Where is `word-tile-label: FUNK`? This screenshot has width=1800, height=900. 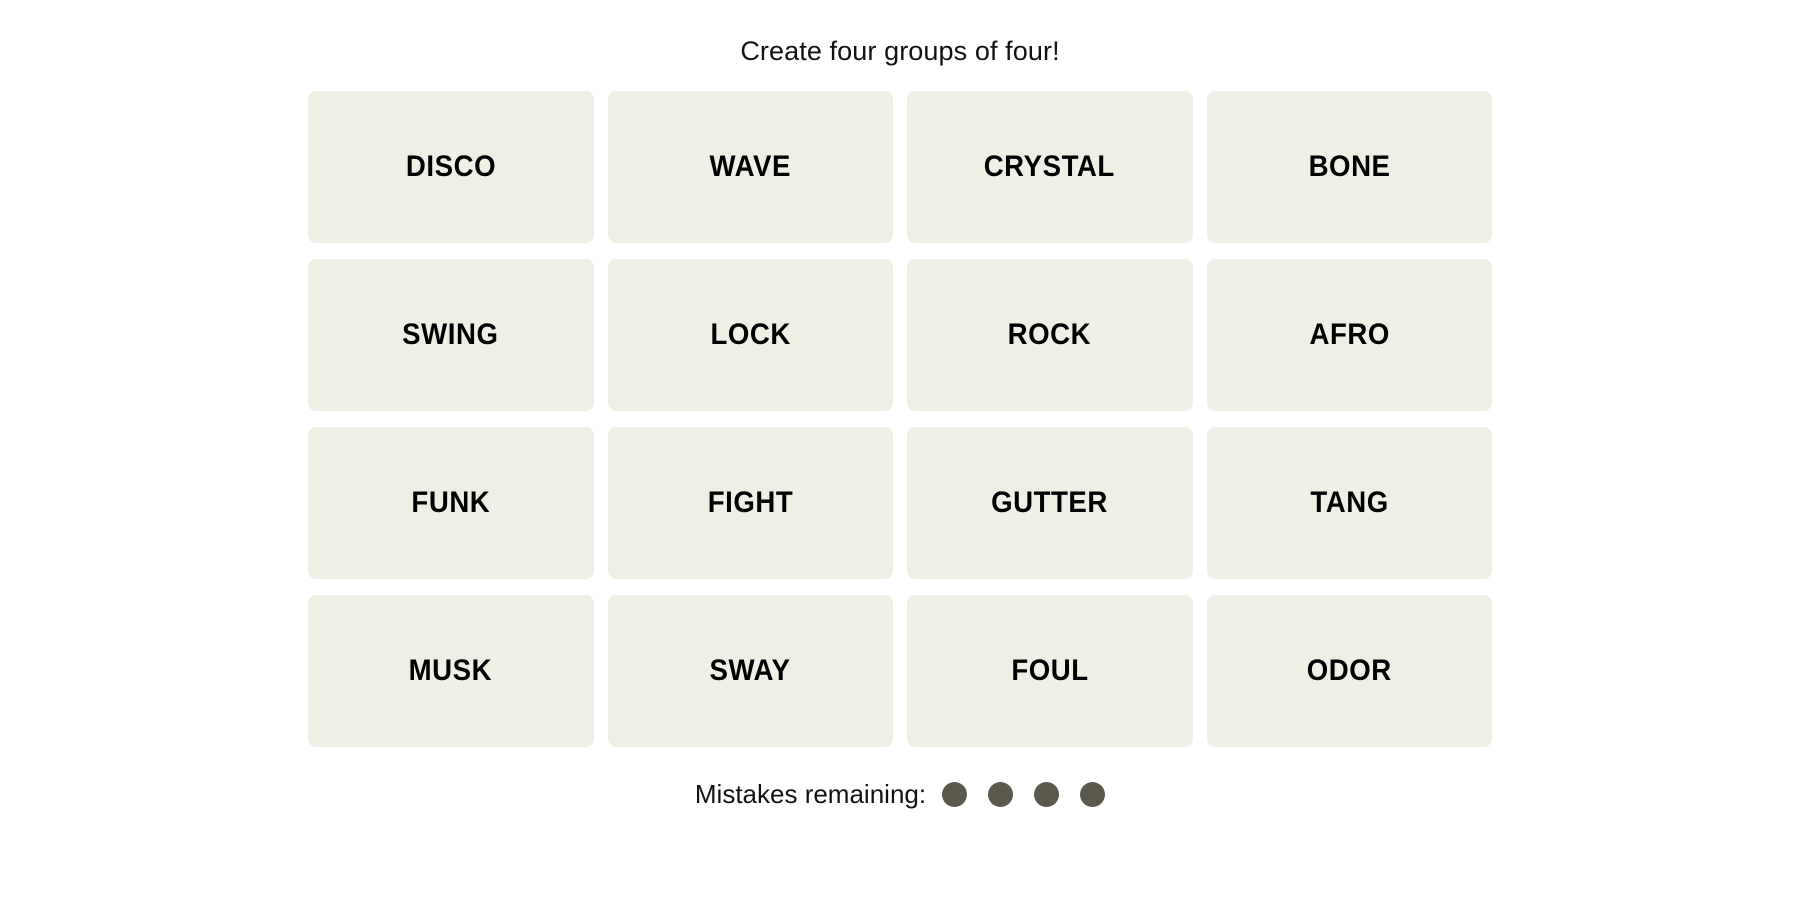
word-tile-label: FUNK is located at coordinates (451, 502).